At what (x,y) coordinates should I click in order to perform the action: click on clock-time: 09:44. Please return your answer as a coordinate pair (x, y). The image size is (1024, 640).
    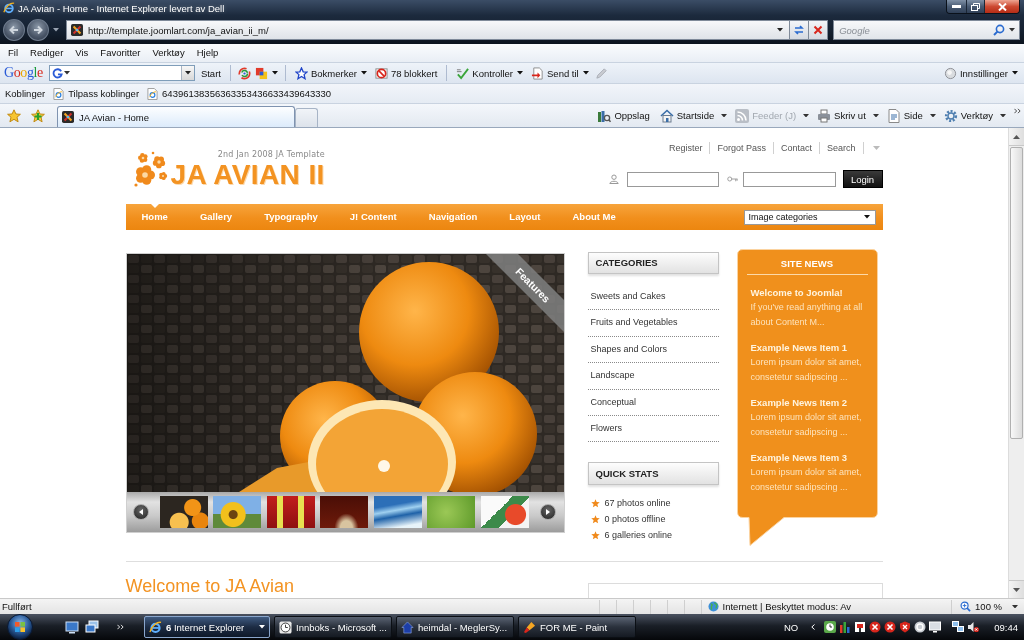
    Looking at the image, I should click on (1006, 627).